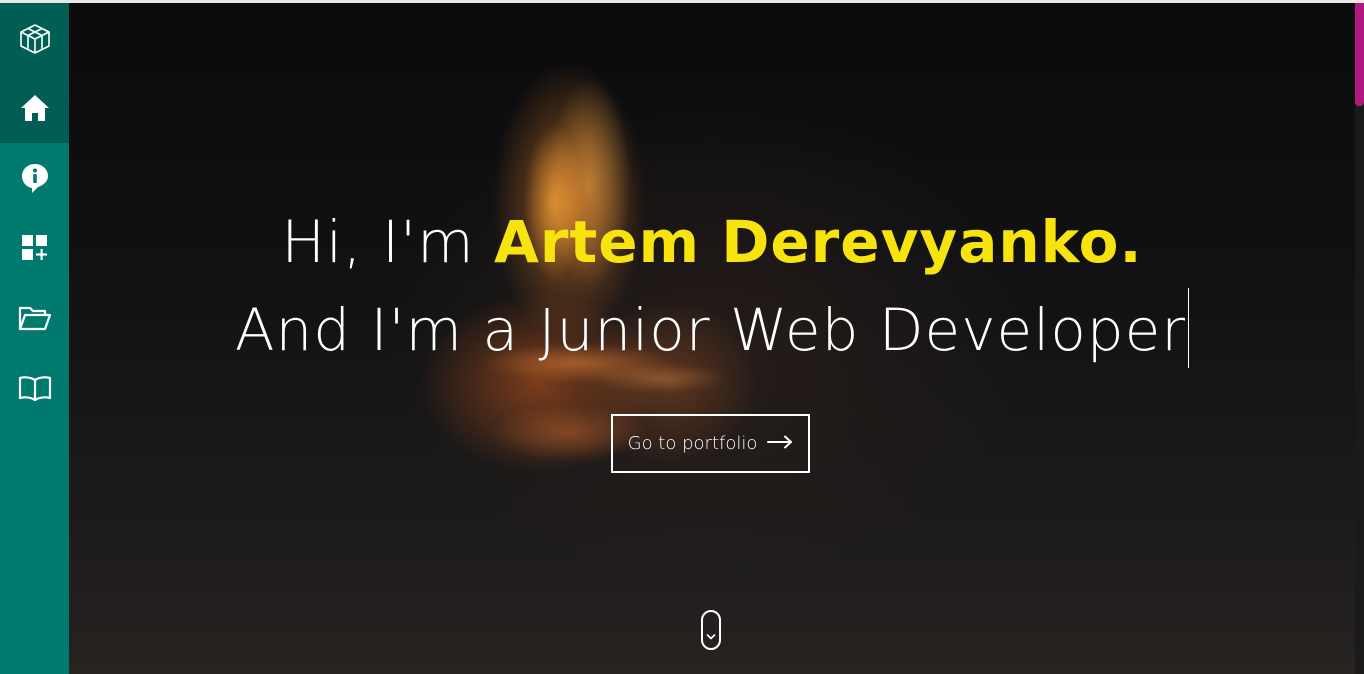 The height and width of the screenshot is (674, 1364). What do you see at coordinates (711, 635) in the screenshot?
I see `chevron-down-icon` at bounding box center [711, 635].